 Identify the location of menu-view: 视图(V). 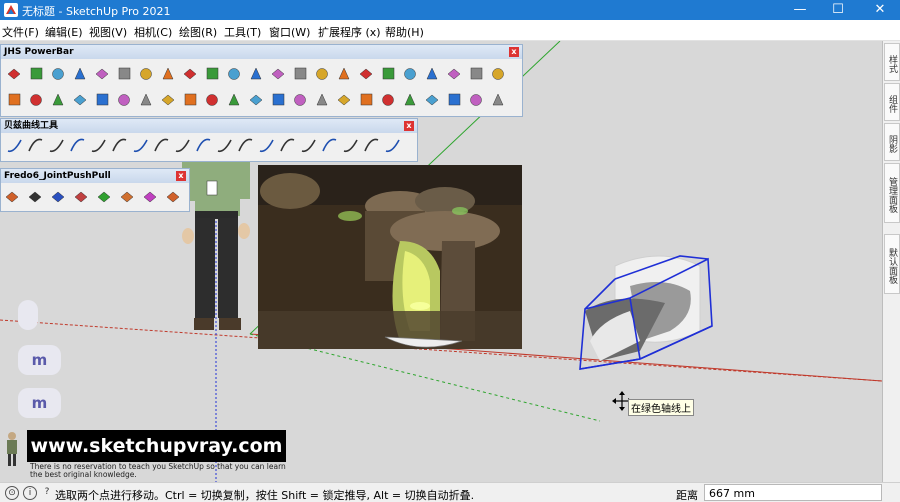
(108, 32).